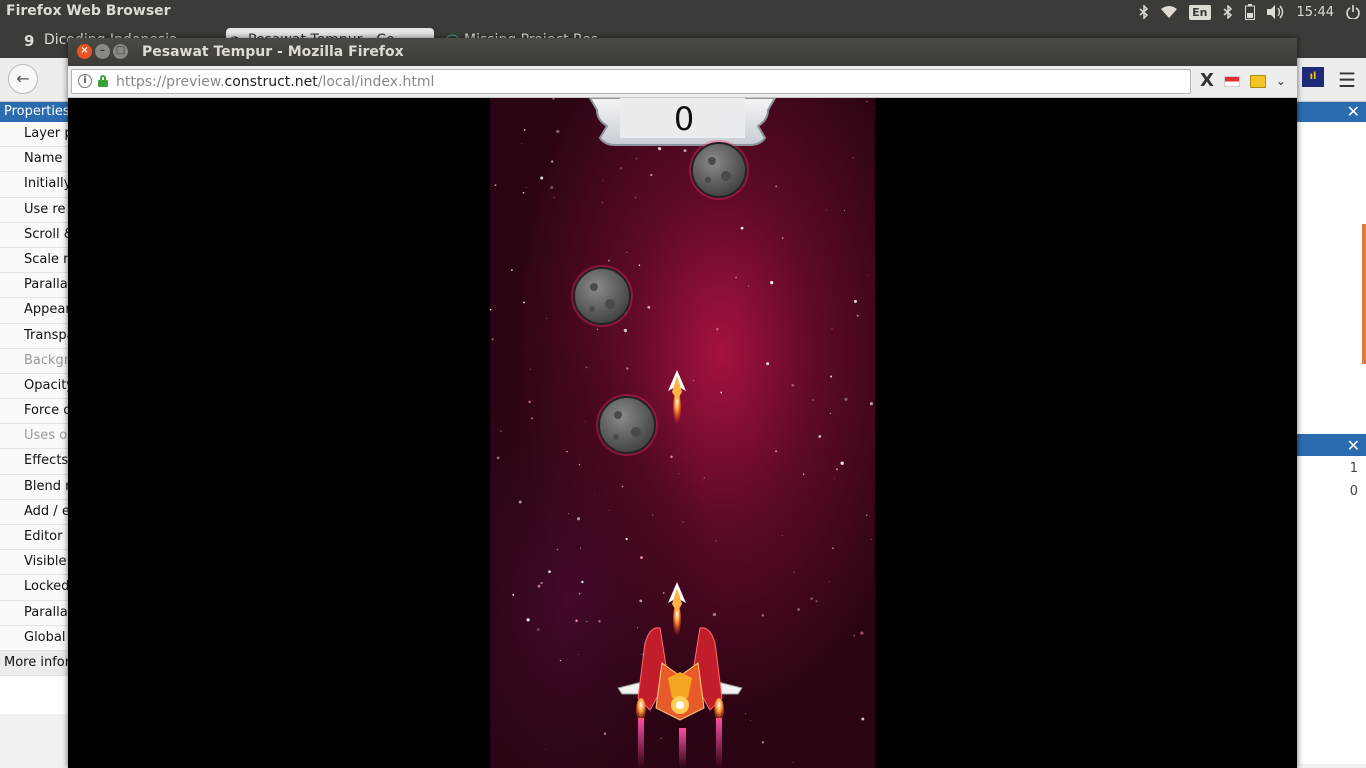 The width and height of the screenshot is (1366, 768). Describe the element at coordinates (84, 51) in the screenshot. I see `window-close-button: ×` at that location.